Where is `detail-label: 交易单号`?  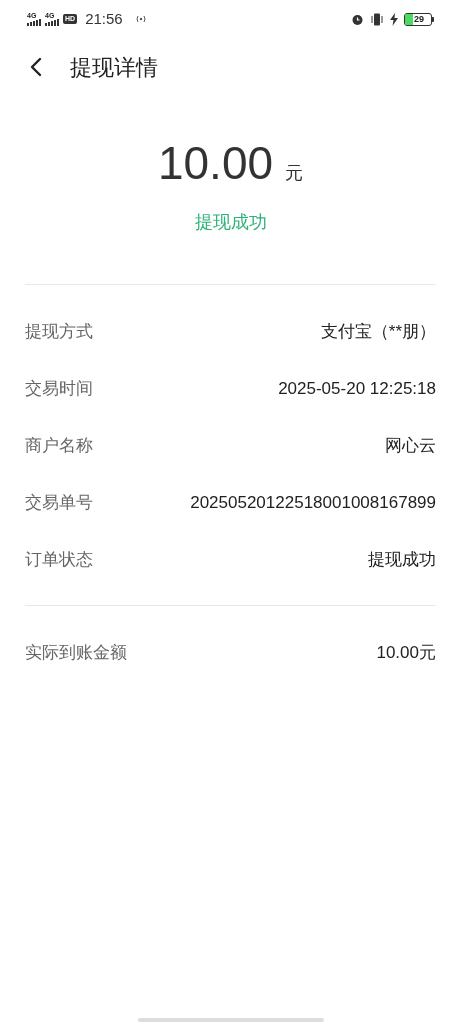
detail-label: 交易单号 is located at coordinates (59, 502).